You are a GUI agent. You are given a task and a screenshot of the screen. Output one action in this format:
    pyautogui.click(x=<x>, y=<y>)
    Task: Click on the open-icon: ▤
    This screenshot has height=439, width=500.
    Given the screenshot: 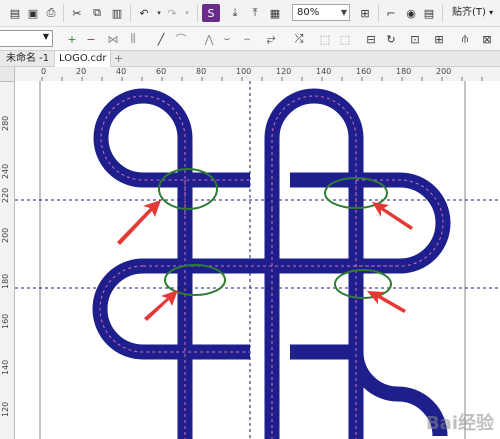 What is the action you would take?
    pyautogui.click(x=15, y=13)
    